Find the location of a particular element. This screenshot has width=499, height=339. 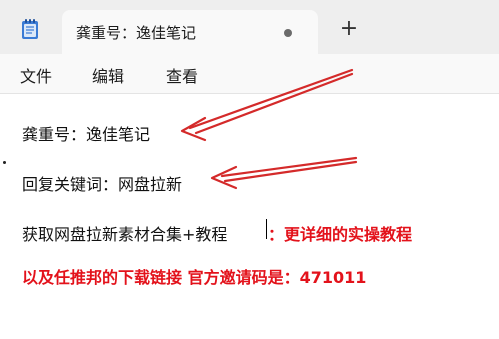

annotation-line-4: 以及任推邦的下载链接 官方邀请码是：471011 is located at coordinates (194, 277).